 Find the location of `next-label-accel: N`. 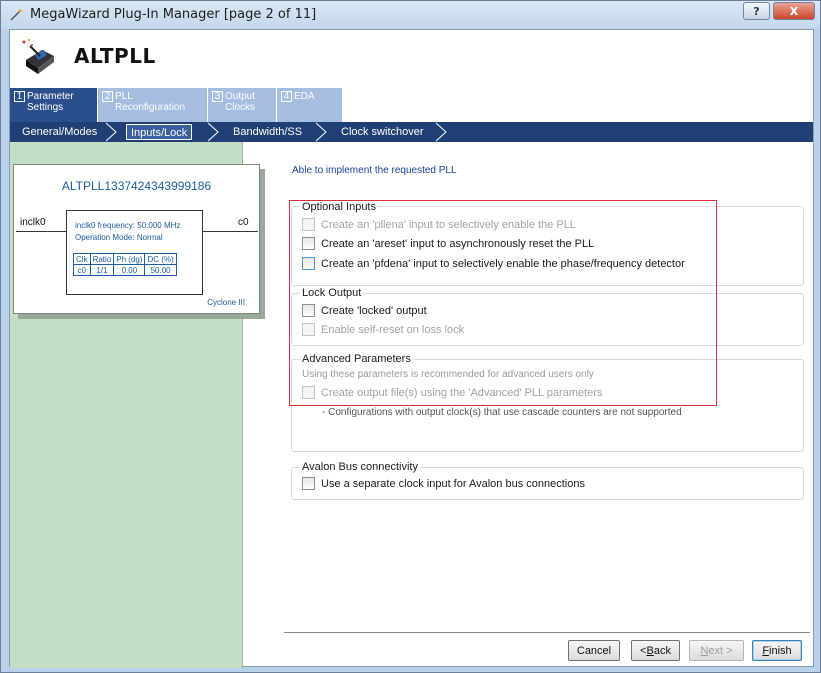

next-label-accel: N is located at coordinates (704, 650).